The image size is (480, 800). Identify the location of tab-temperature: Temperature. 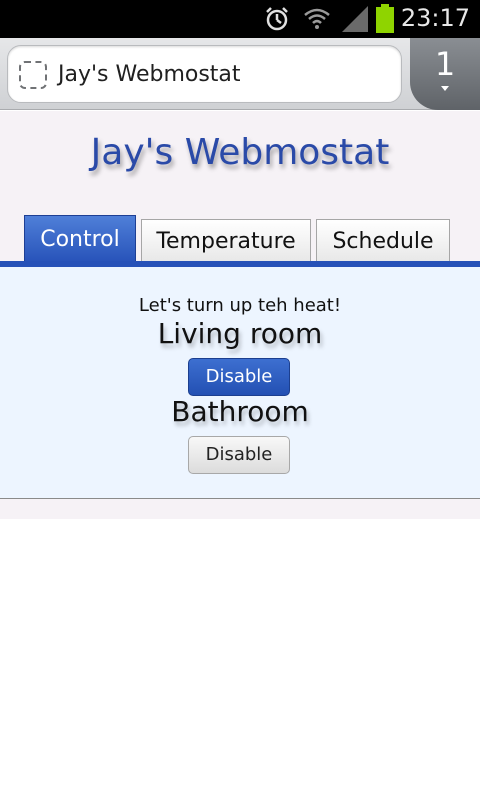
(226, 242).